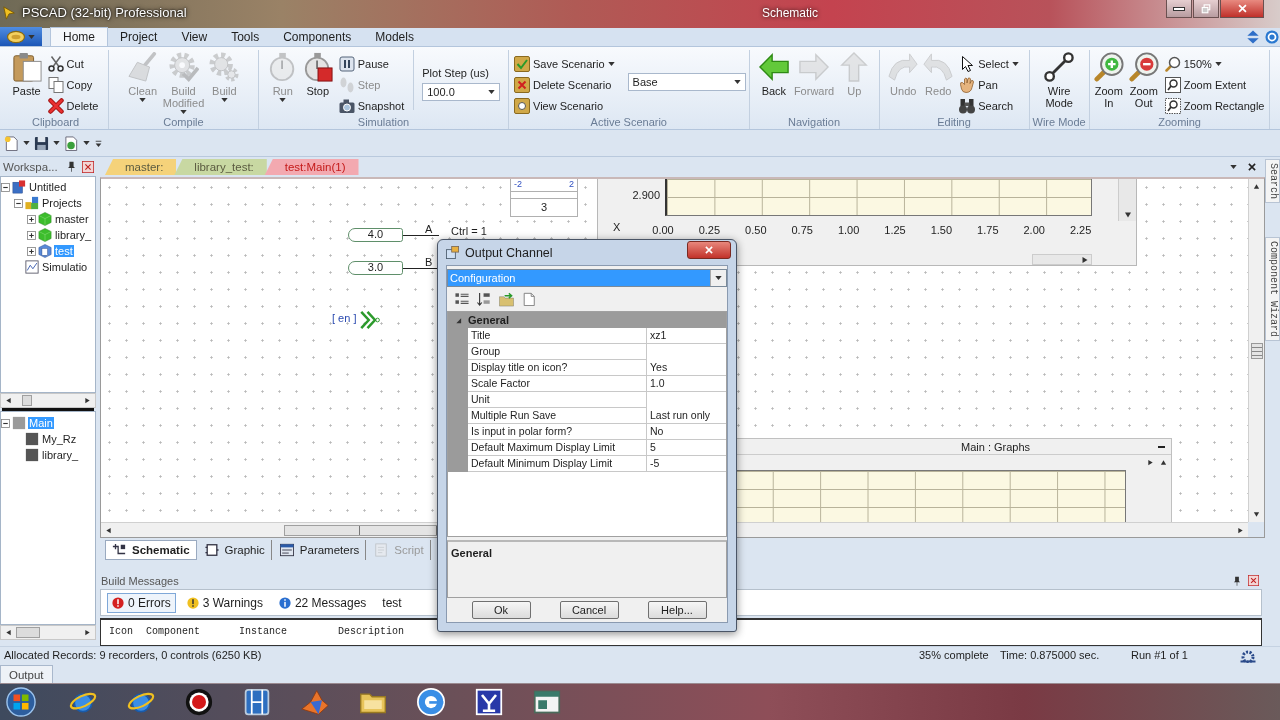 The height and width of the screenshot is (720, 1280). What do you see at coordinates (1214, 64) in the screenshot?
I see `ribbon-button: 150%` at bounding box center [1214, 64].